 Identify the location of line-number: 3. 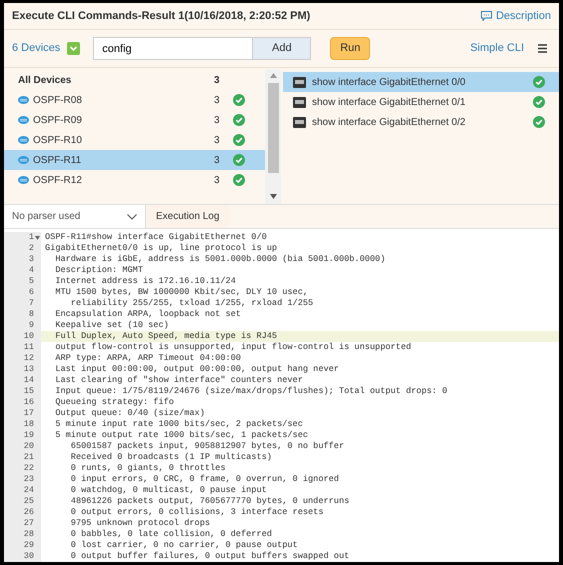
(31, 259).